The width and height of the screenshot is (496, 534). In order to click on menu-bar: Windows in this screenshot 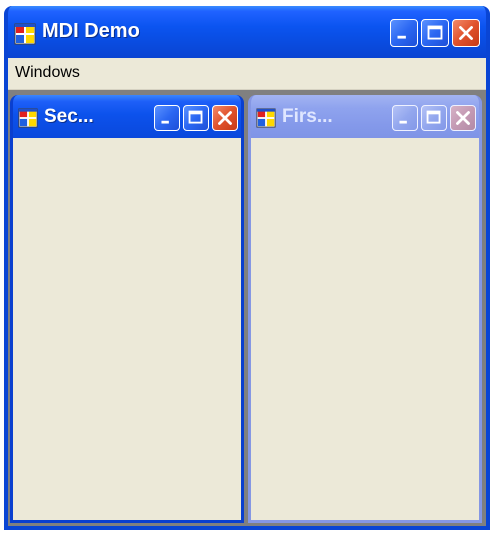, I will do `click(247, 74)`.